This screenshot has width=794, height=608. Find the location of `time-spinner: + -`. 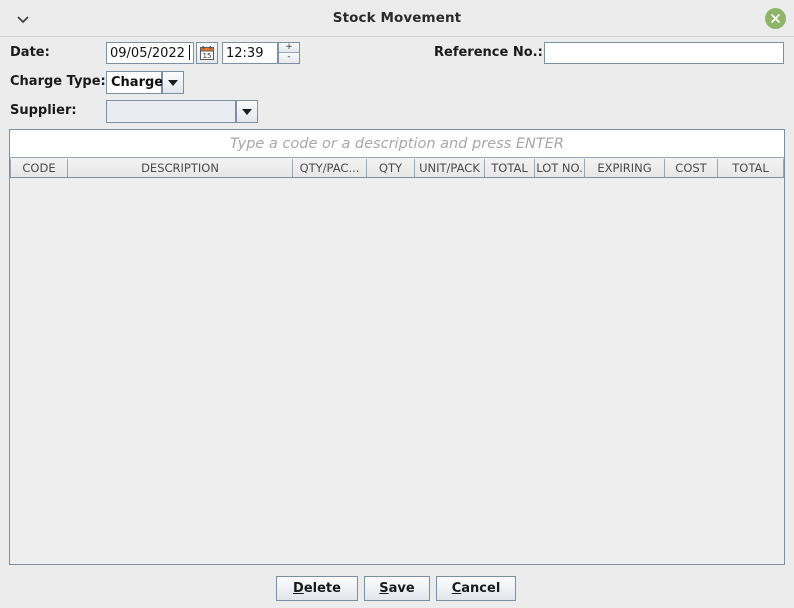

time-spinner: + - is located at coordinates (289, 53).